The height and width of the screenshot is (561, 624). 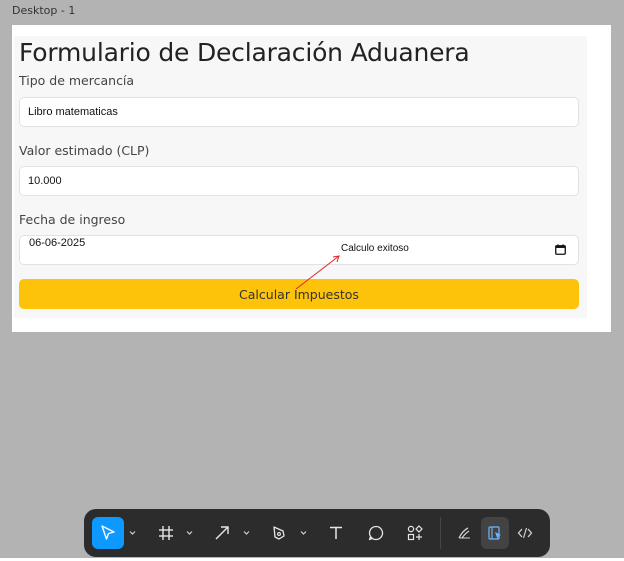 I want to click on draw-mode-tool, so click(x=464, y=533).